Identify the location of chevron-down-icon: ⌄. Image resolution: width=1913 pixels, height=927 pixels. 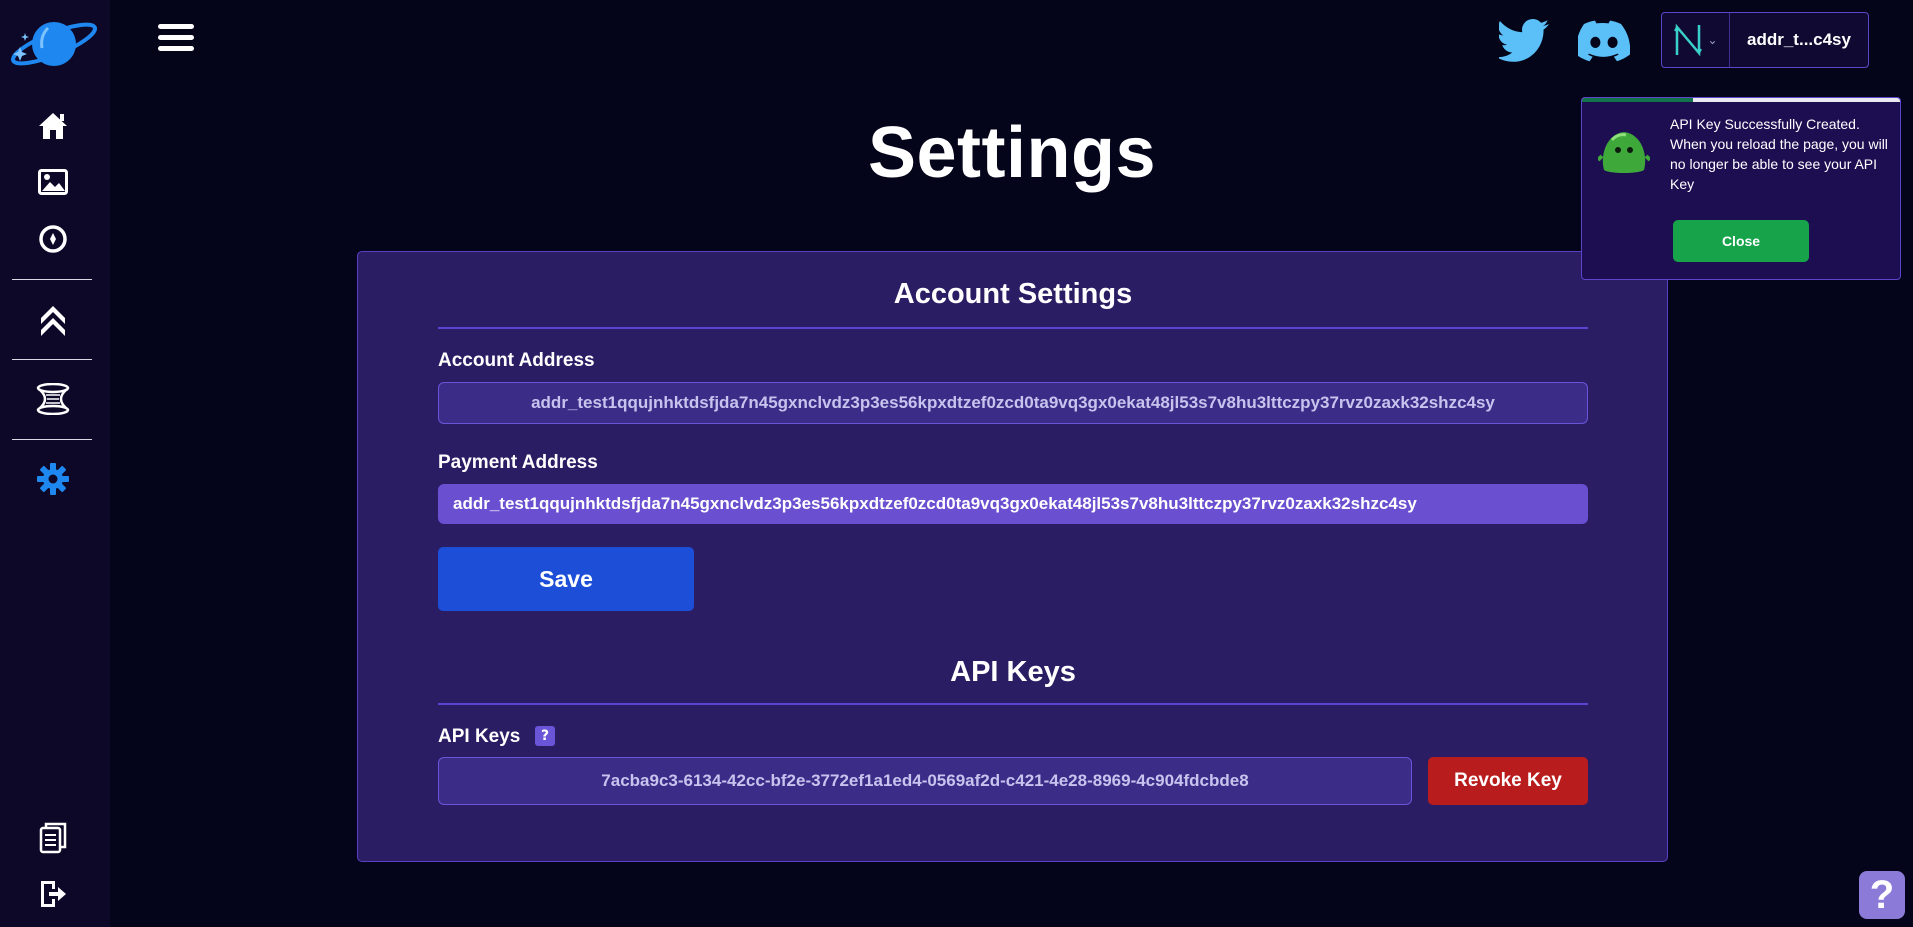
(1712, 40).